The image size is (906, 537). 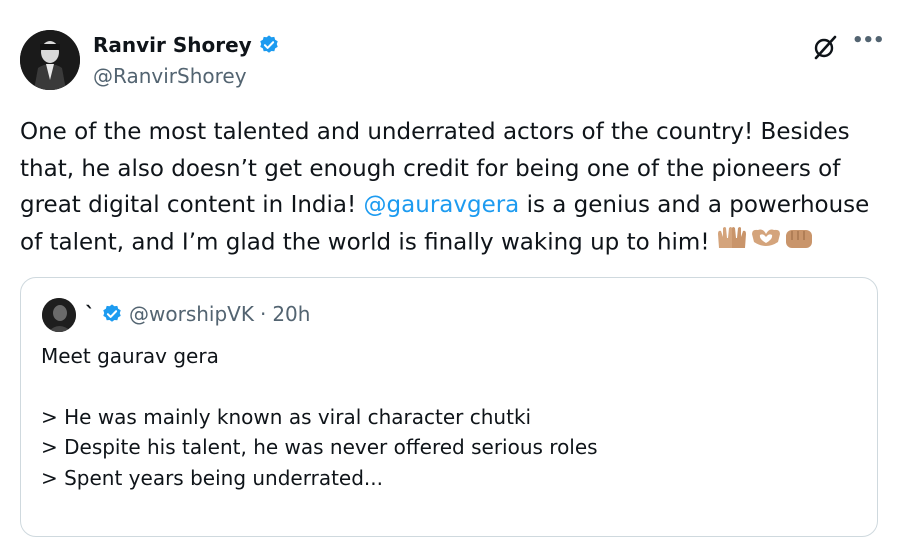 What do you see at coordinates (291, 314) in the screenshot?
I see `quote-timestamp: 20h` at bounding box center [291, 314].